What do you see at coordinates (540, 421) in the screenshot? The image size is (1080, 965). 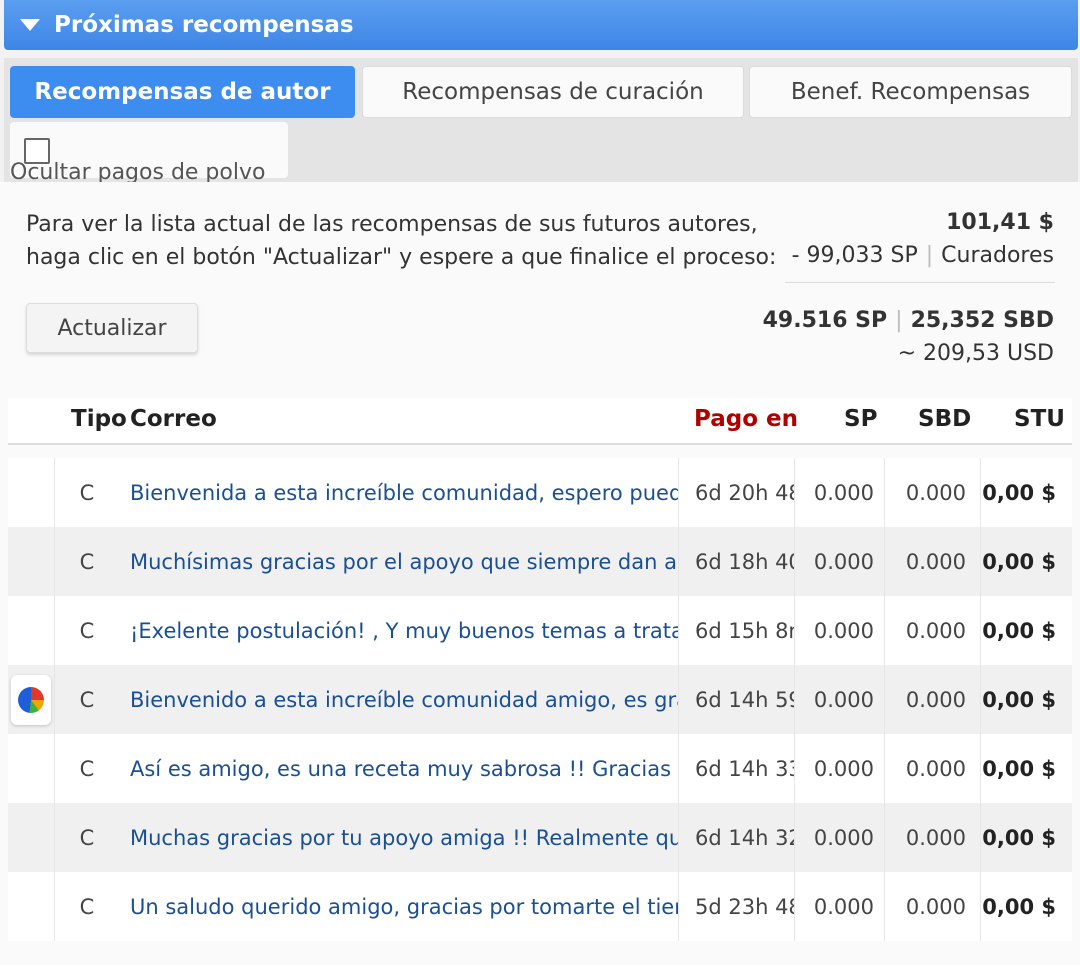 I see `table-header: Tipo Correo Pago en SP SBD STU` at bounding box center [540, 421].